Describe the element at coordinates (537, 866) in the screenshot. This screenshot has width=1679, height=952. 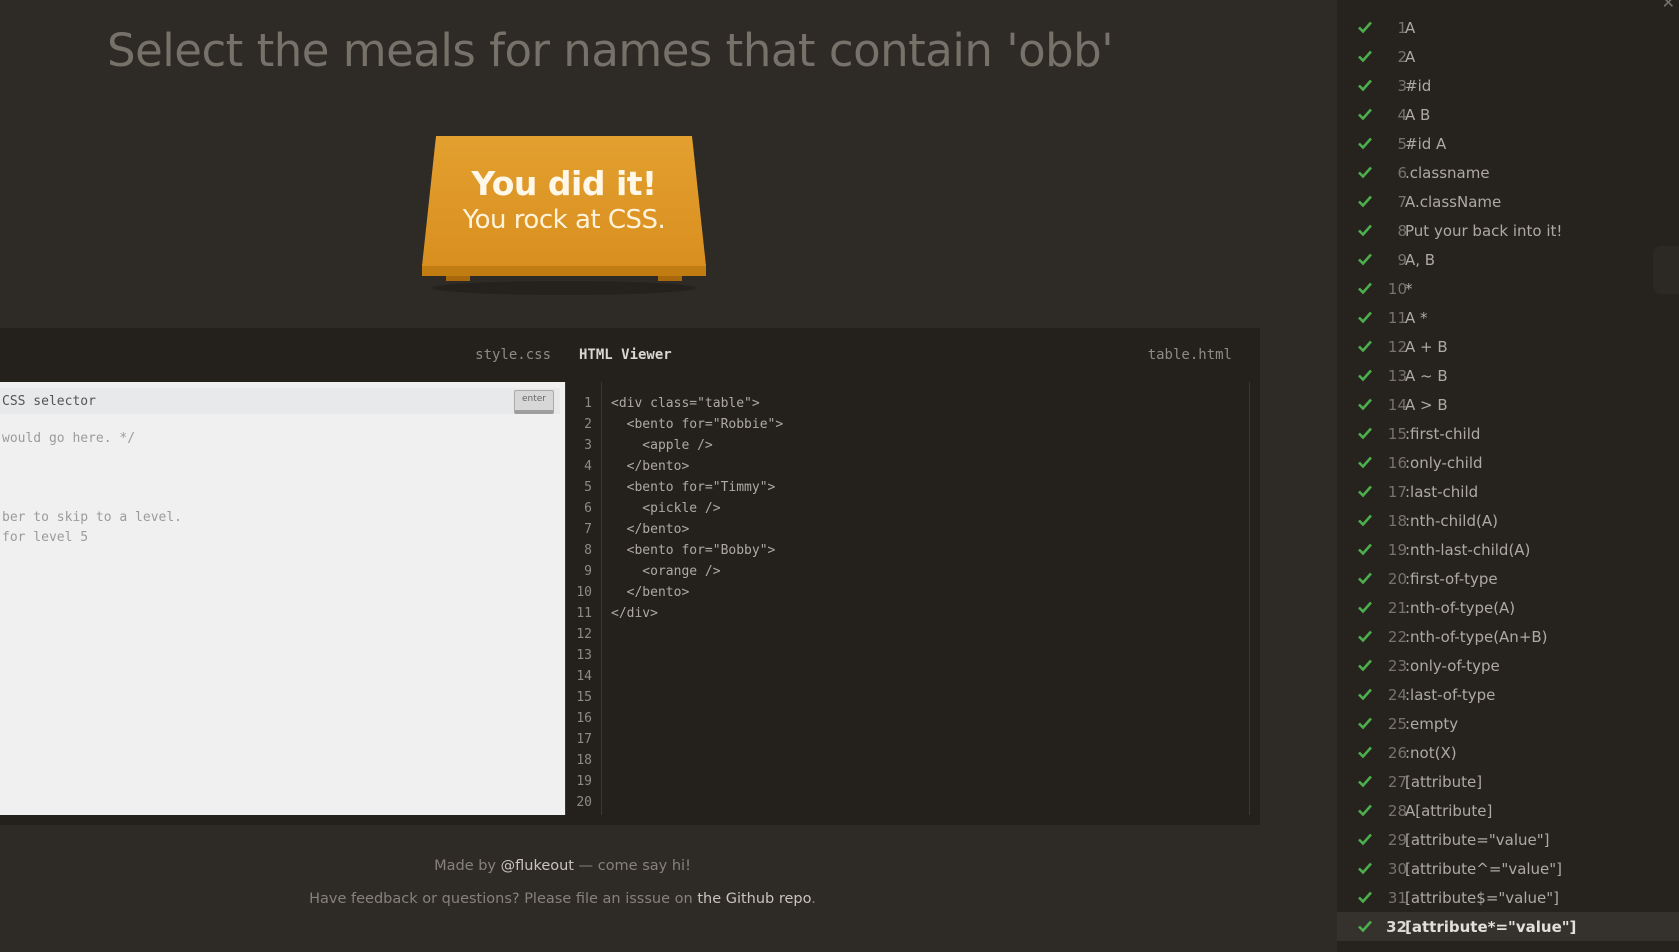
I see `flukeout-link: @flukeout` at that location.